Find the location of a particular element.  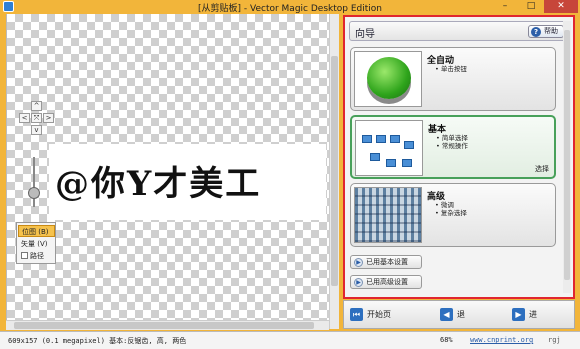

option-bullets: 微调 复杂选择 is located at coordinates (451, 209).